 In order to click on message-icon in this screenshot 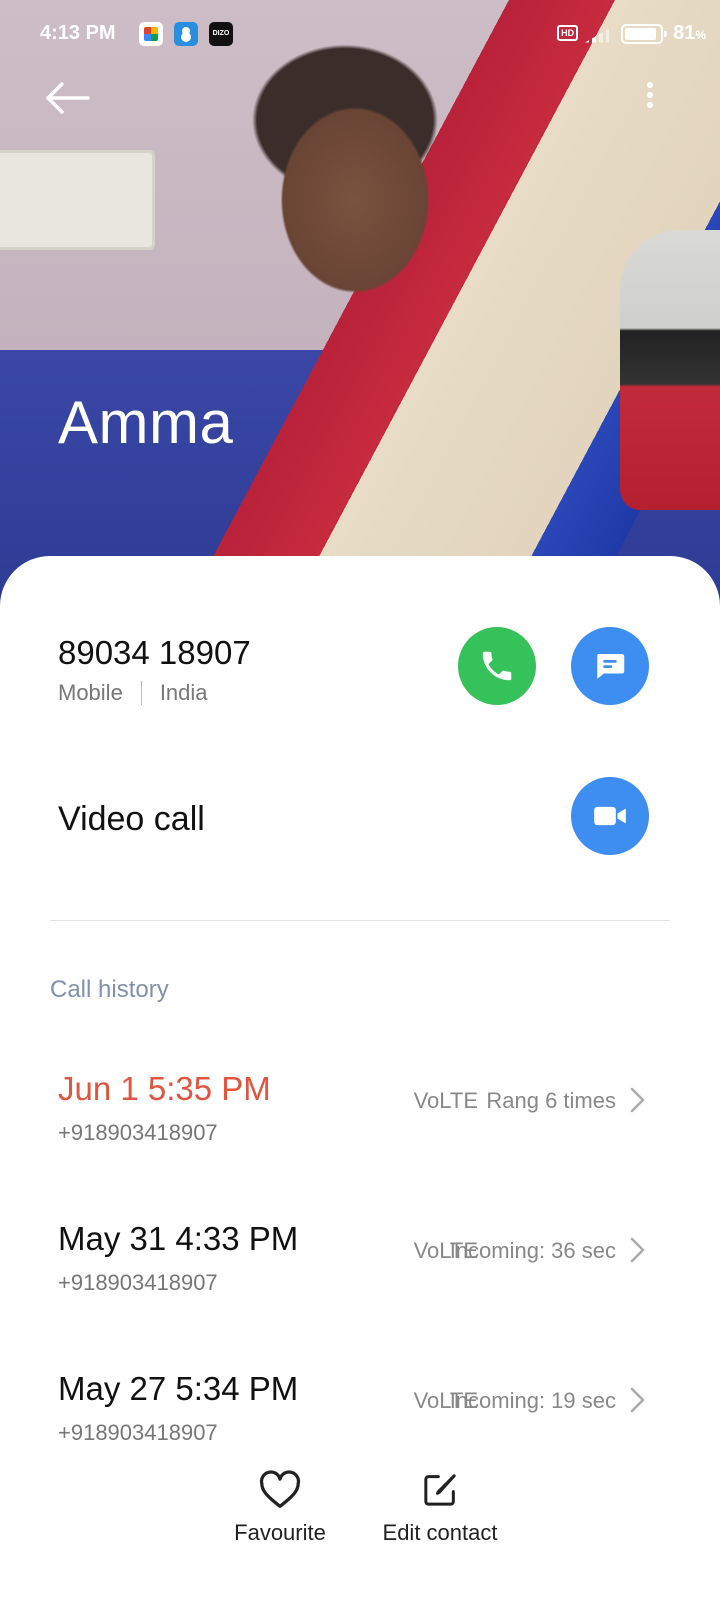, I will do `click(611, 666)`.